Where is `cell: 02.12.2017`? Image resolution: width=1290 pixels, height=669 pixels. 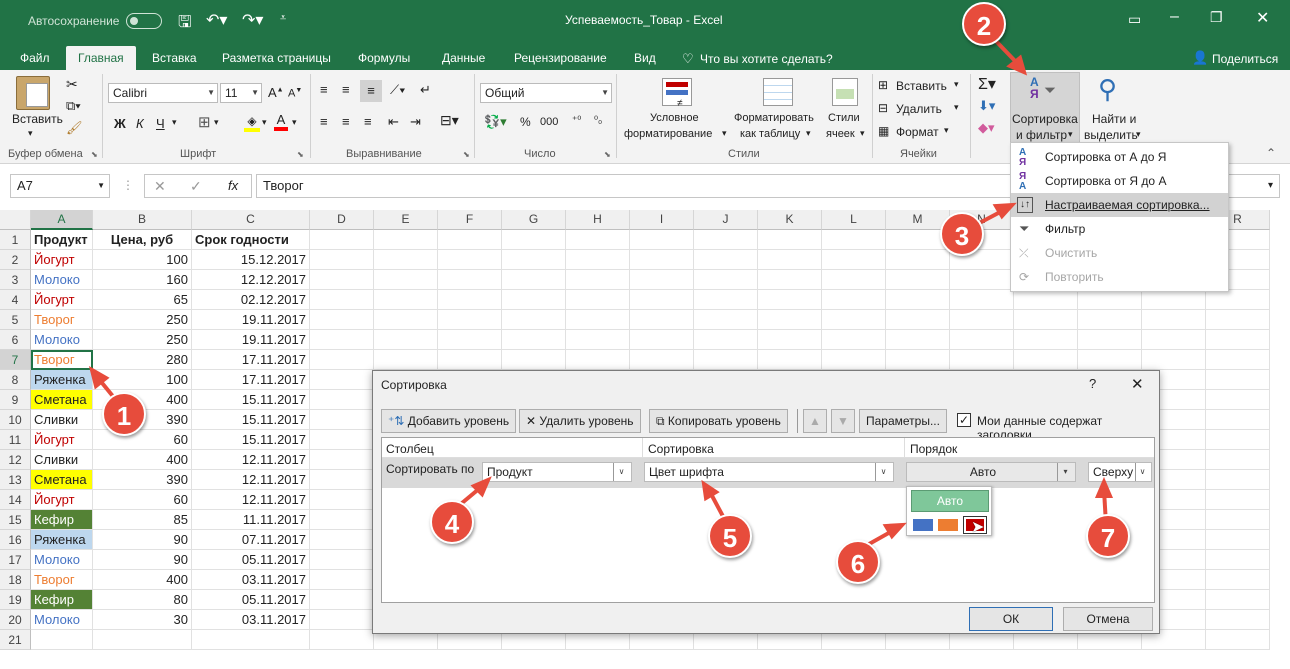
cell: 02.12.2017 is located at coordinates (251, 300).